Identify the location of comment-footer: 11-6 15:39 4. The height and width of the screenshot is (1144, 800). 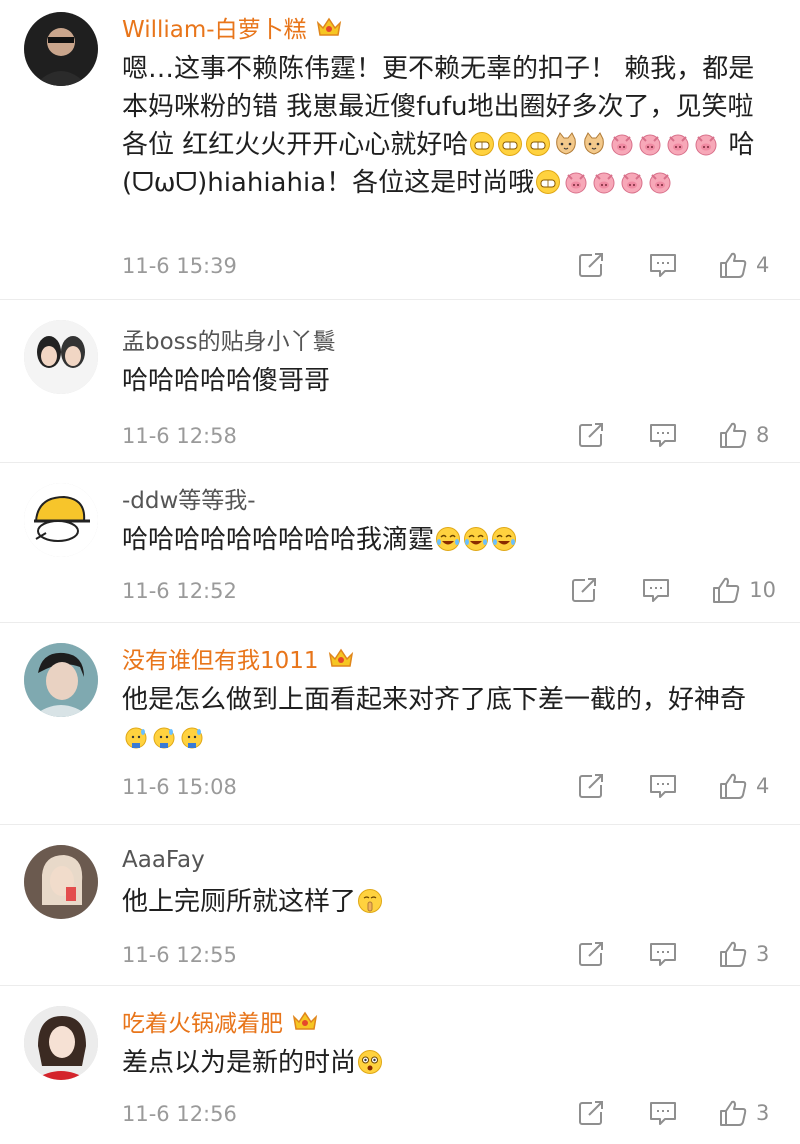
(461, 268).